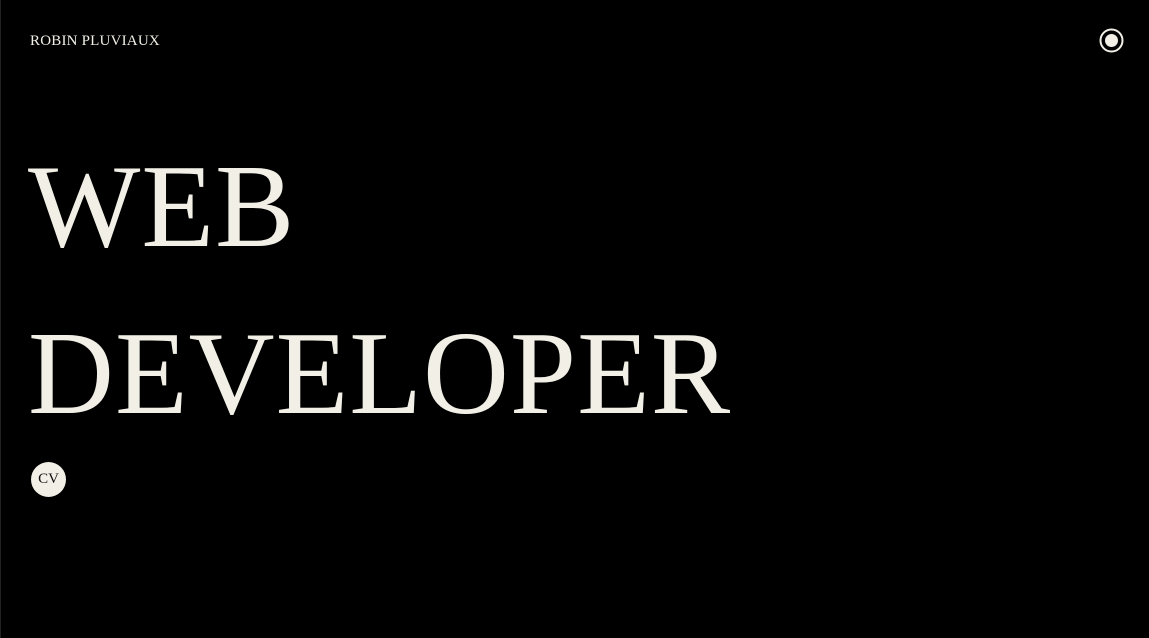 The width and height of the screenshot is (1149, 638). I want to click on hero-title-line-web: WEB, so click(162, 206).